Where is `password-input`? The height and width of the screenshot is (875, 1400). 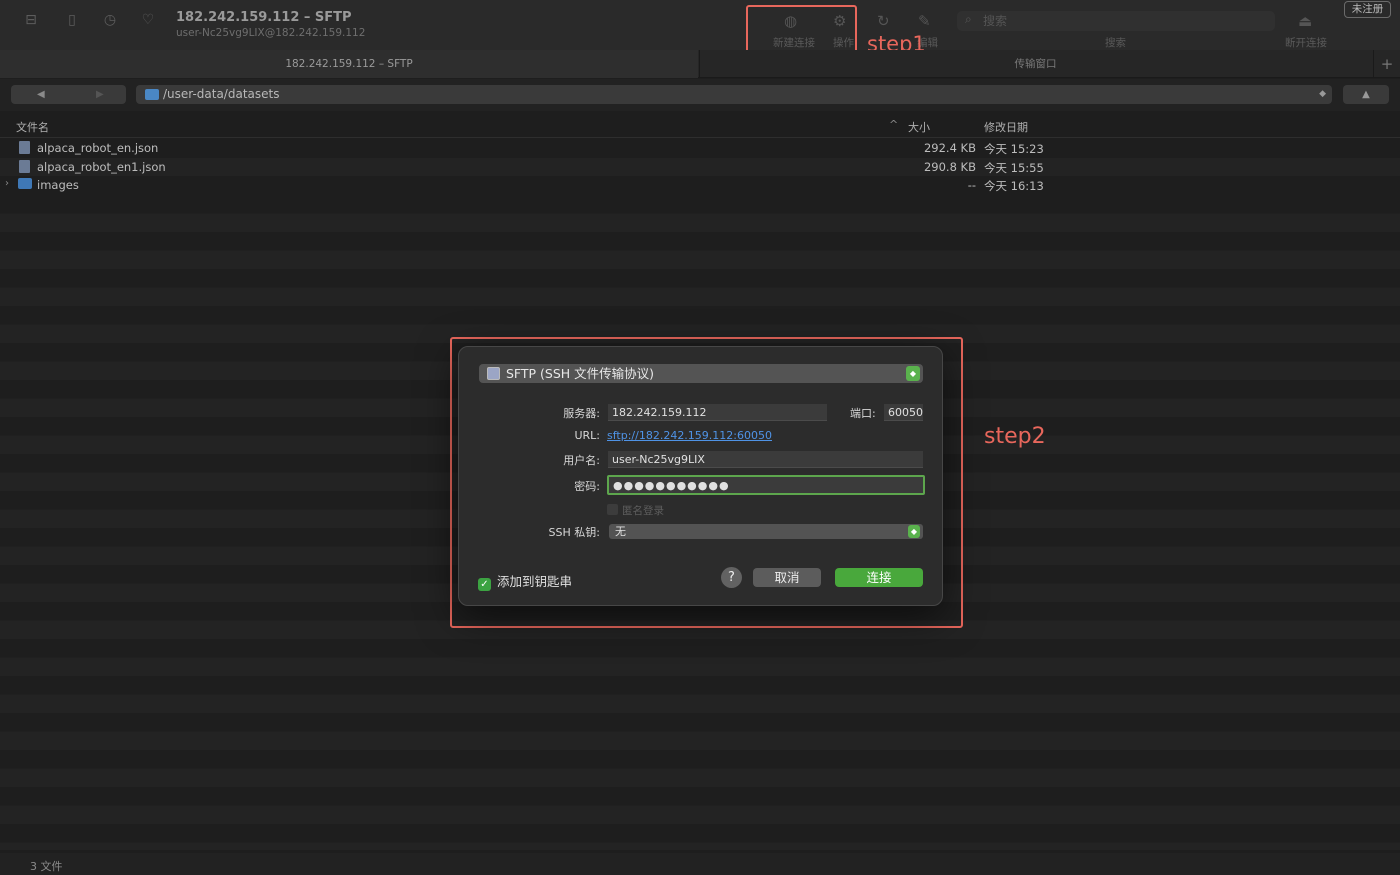
password-input is located at coordinates (766, 485).